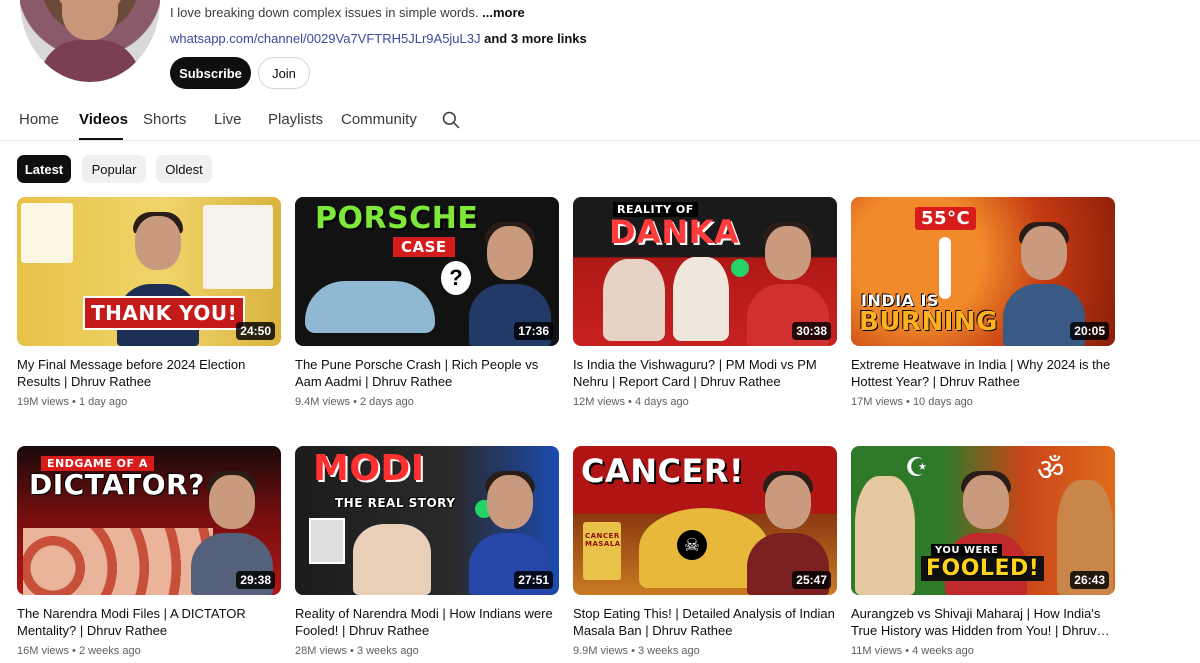  What do you see at coordinates (535, 38) in the screenshot?
I see `more-links: and 3 more links` at bounding box center [535, 38].